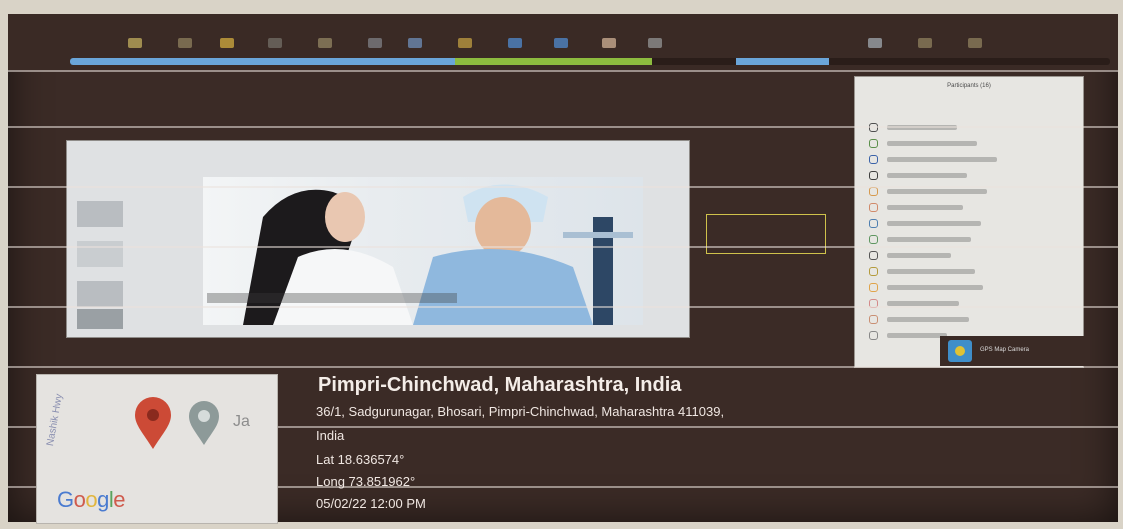 The width and height of the screenshot is (1123, 529). Describe the element at coordinates (332, 298) in the screenshot. I see `slide-caption` at that location.